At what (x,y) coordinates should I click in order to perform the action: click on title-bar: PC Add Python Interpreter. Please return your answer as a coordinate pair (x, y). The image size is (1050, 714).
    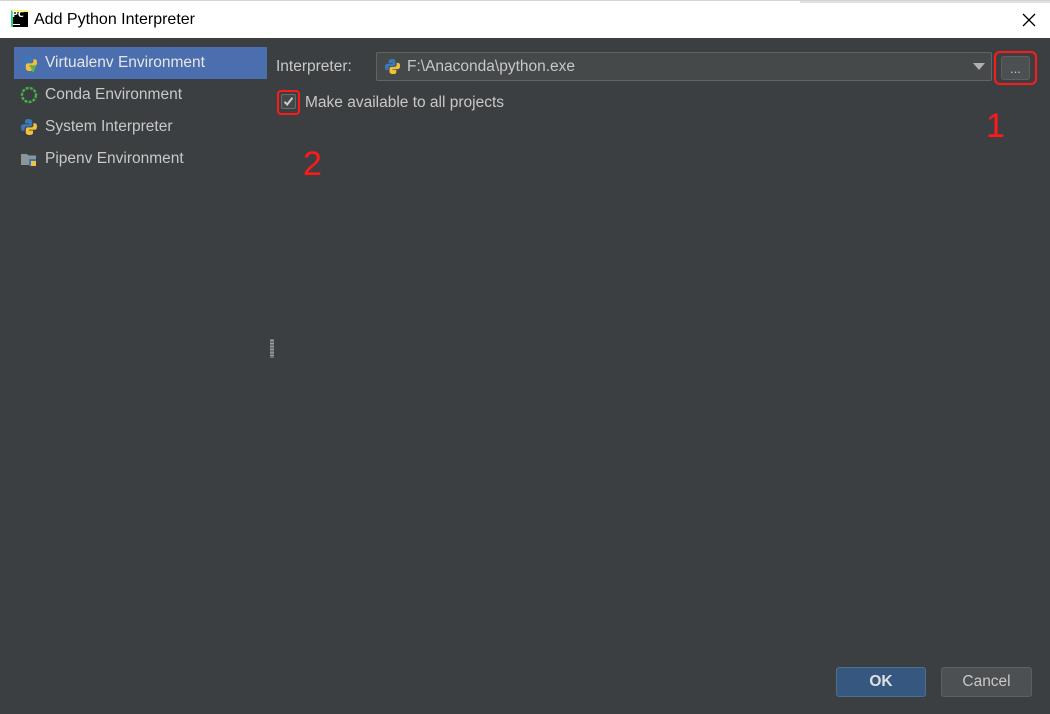
    Looking at the image, I should click on (525, 19).